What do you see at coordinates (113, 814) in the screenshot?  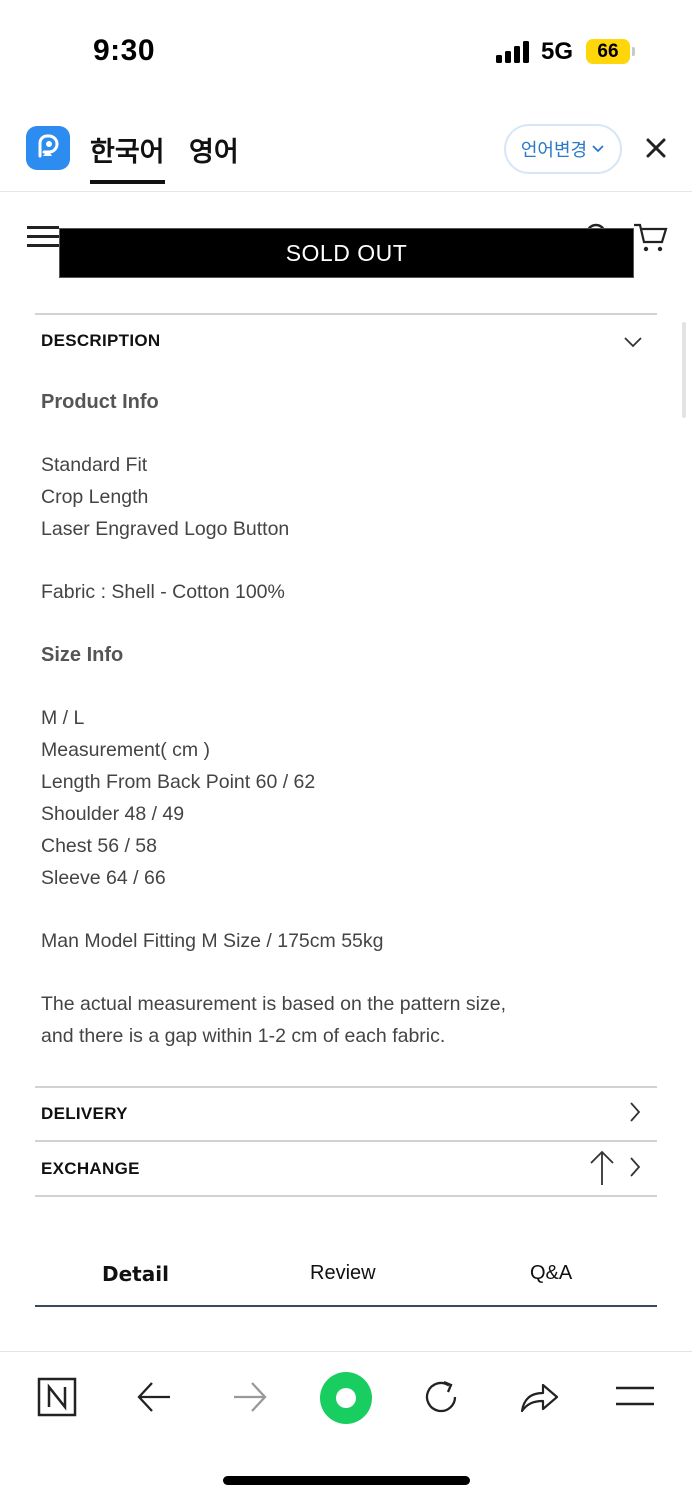 I see `size-line: Shoulder 48 / 49` at bounding box center [113, 814].